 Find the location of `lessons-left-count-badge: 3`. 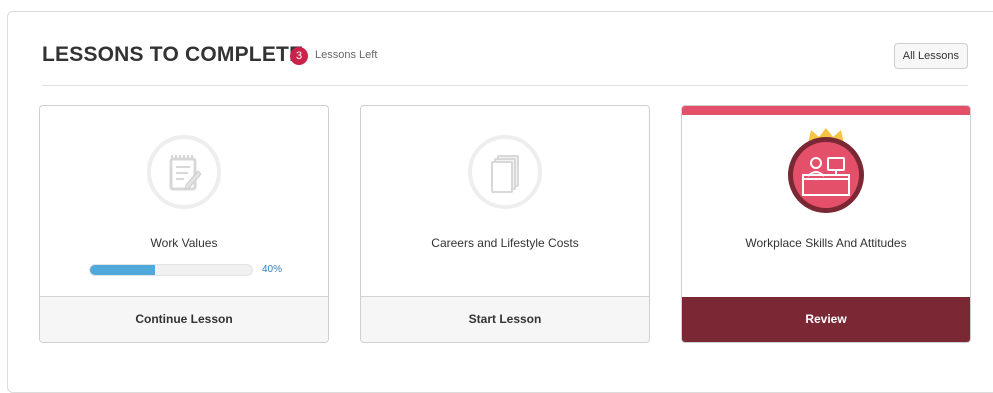

lessons-left-count-badge: 3 is located at coordinates (299, 56).